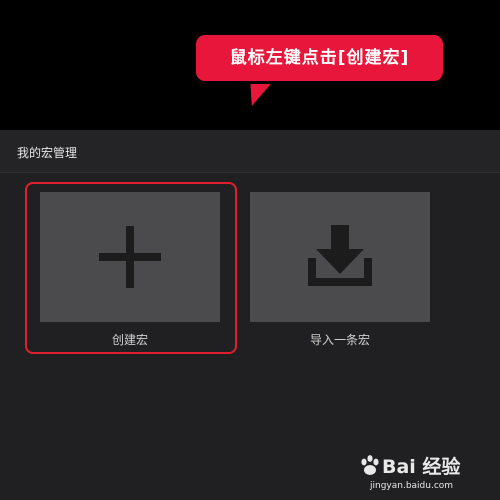 This screenshot has height=500, width=500. What do you see at coordinates (250, 151) in the screenshot?
I see `panel-header: 我的宏管理` at bounding box center [250, 151].